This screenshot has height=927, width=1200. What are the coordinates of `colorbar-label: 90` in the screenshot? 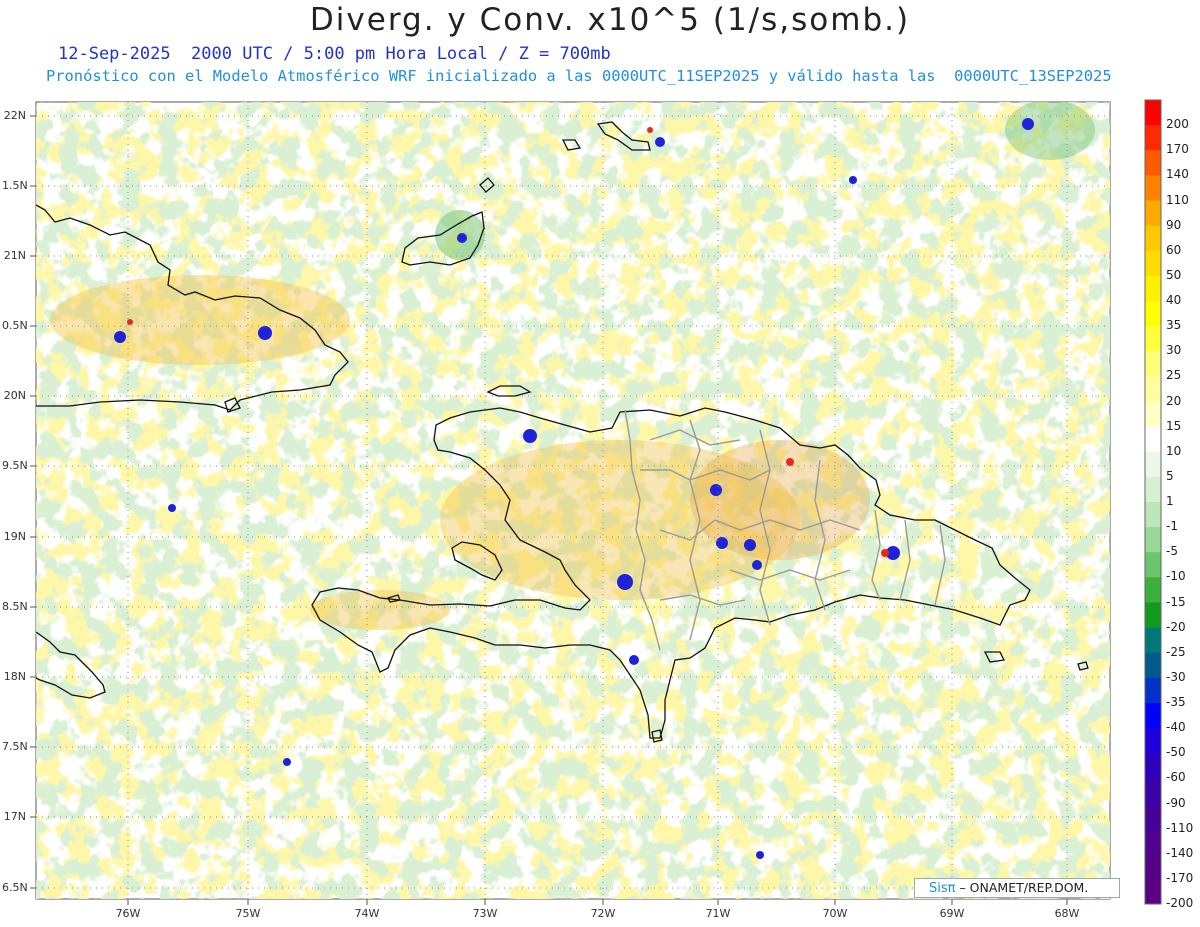 It's located at (1174, 224).